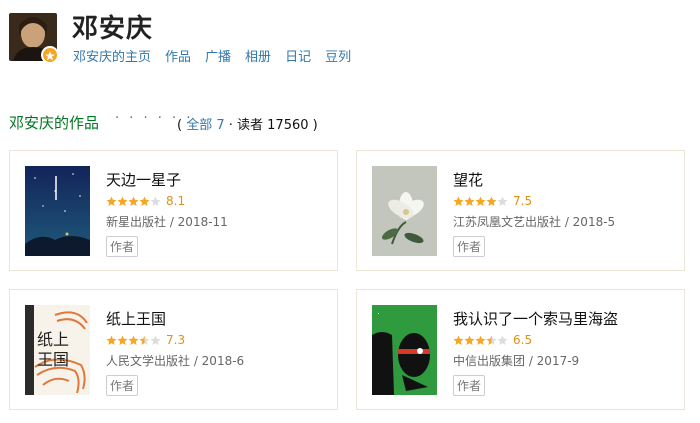 The height and width of the screenshot is (423, 700). I want to click on book-card: 我认识了一个索马里海盗 6.5 中信出版集团 / 2017-9 作者, so click(520, 349).